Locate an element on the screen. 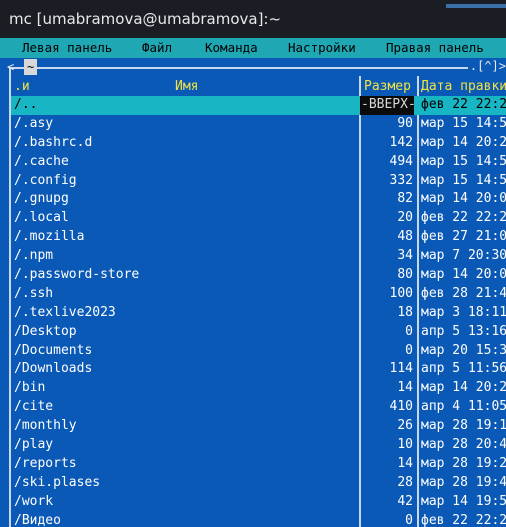 Image resolution: width=506 pixels, height=527 pixels. file-size: 494 is located at coordinates (401, 161).